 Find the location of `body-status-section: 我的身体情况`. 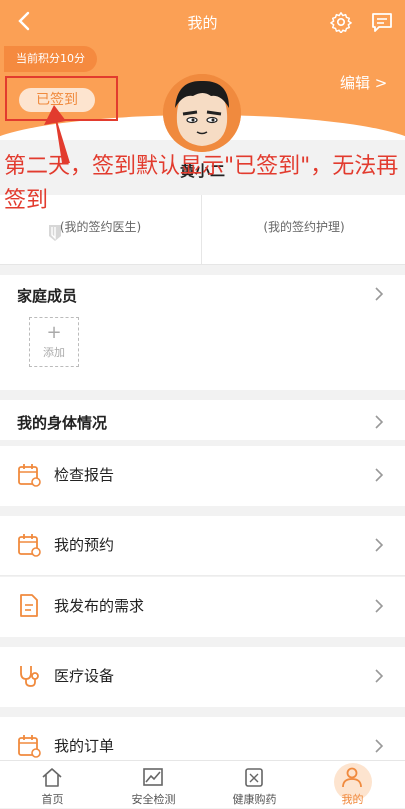

body-status-section: 我的身体情况 is located at coordinates (202, 420).